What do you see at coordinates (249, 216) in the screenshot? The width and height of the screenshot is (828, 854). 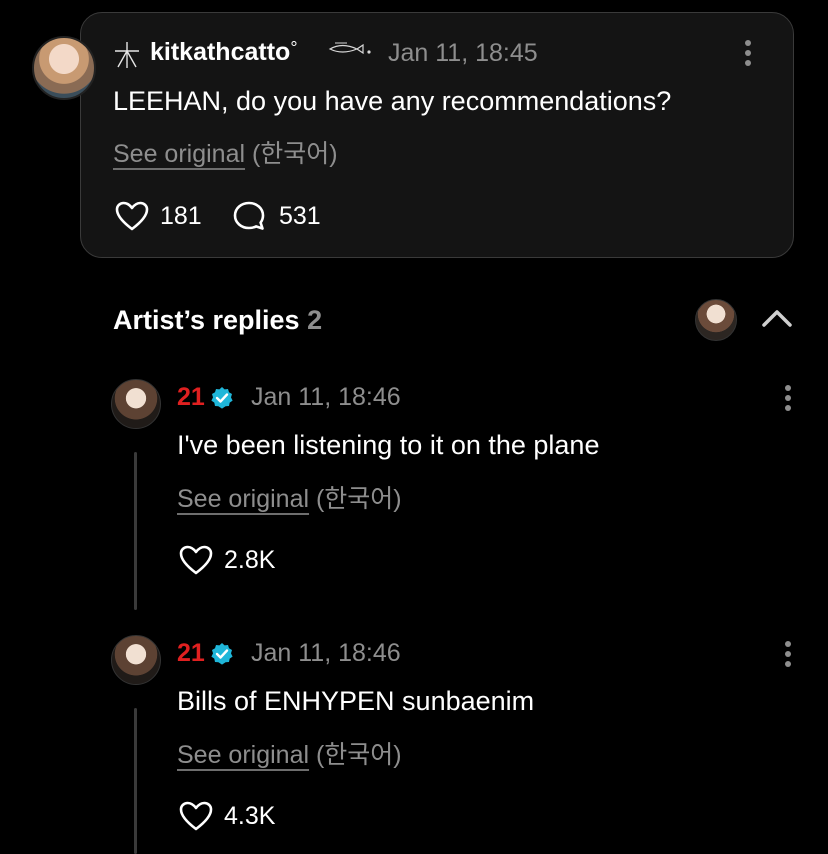 I see `comment-bubble-icon` at bounding box center [249, 216].